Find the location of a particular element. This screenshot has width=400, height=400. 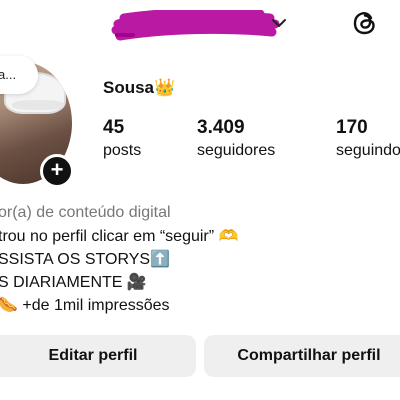

stat-posts-label: posts is located at coordinates (122, 150).